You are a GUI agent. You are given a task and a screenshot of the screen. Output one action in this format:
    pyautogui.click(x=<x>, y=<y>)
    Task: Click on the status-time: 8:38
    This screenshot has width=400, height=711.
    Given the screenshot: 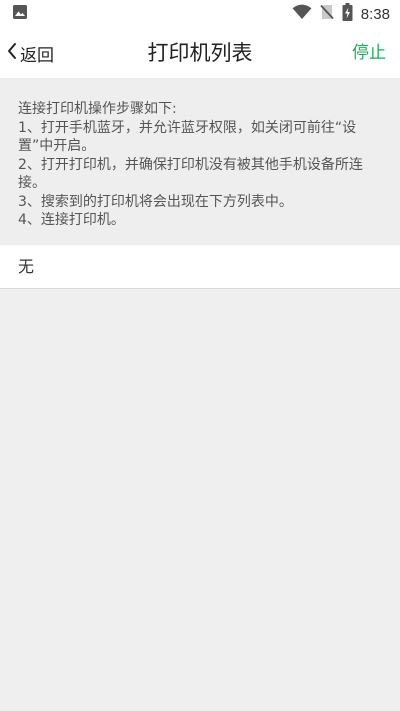 What is the action you would take?
    pyautogui.click(x=375, y=14)
    